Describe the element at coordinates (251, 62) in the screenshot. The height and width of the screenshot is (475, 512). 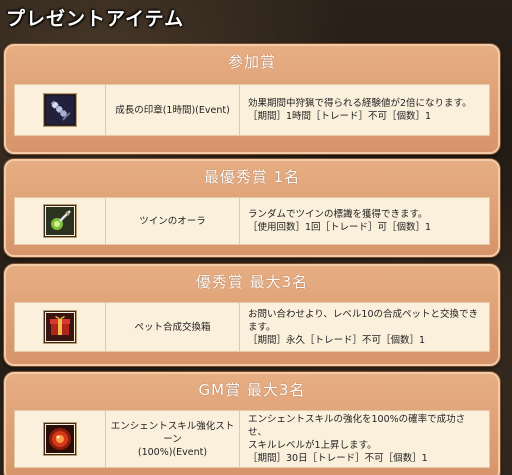
I see `section-header: 参加賞` at that location.